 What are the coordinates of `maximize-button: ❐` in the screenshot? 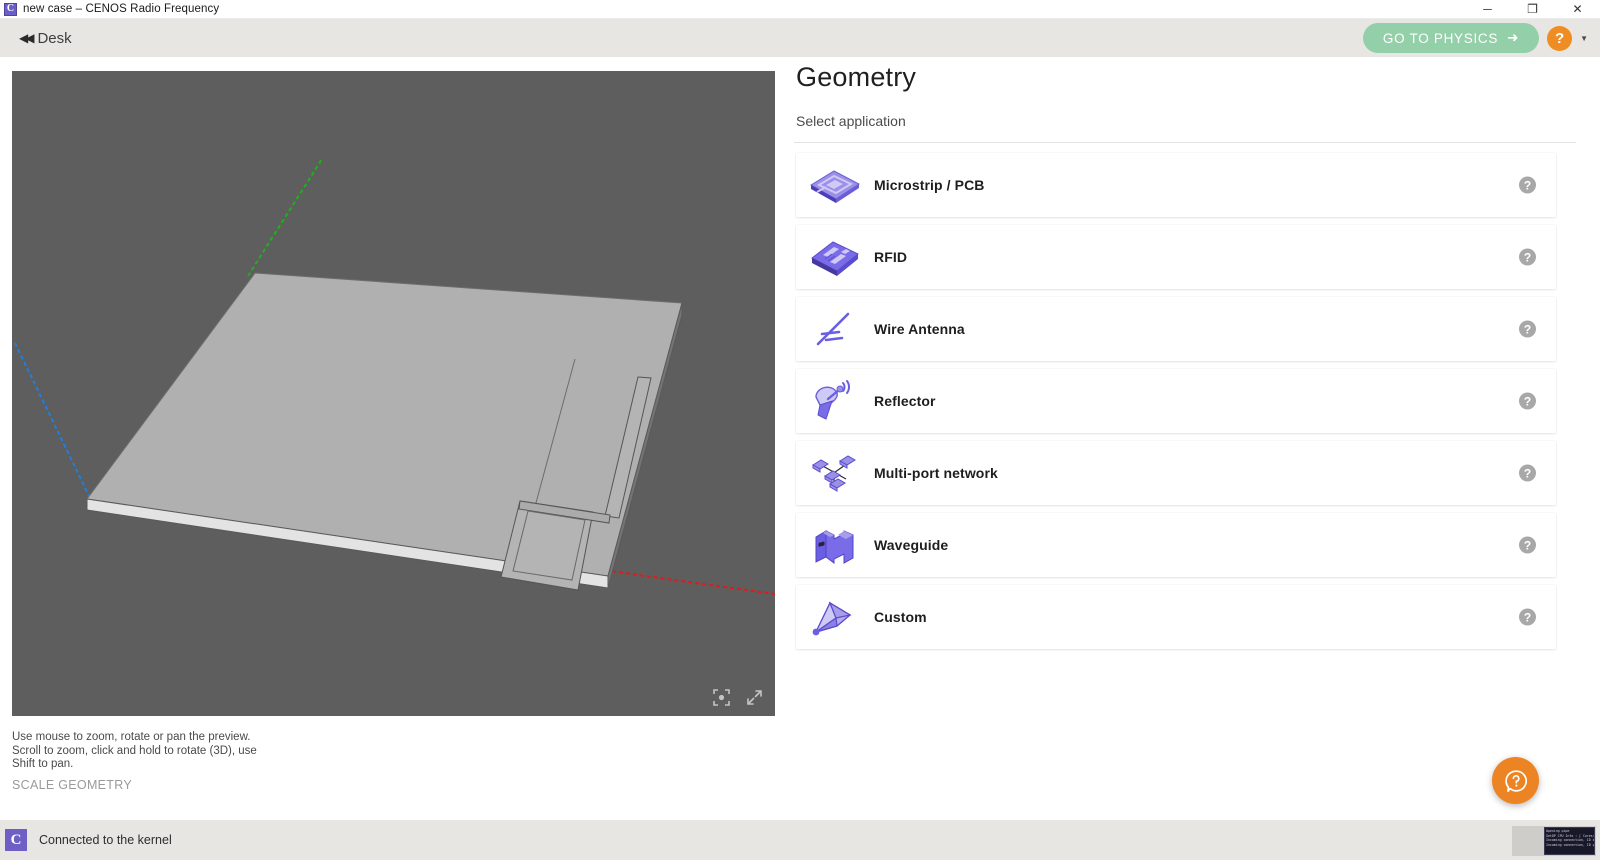 It's located at (1532, 9).